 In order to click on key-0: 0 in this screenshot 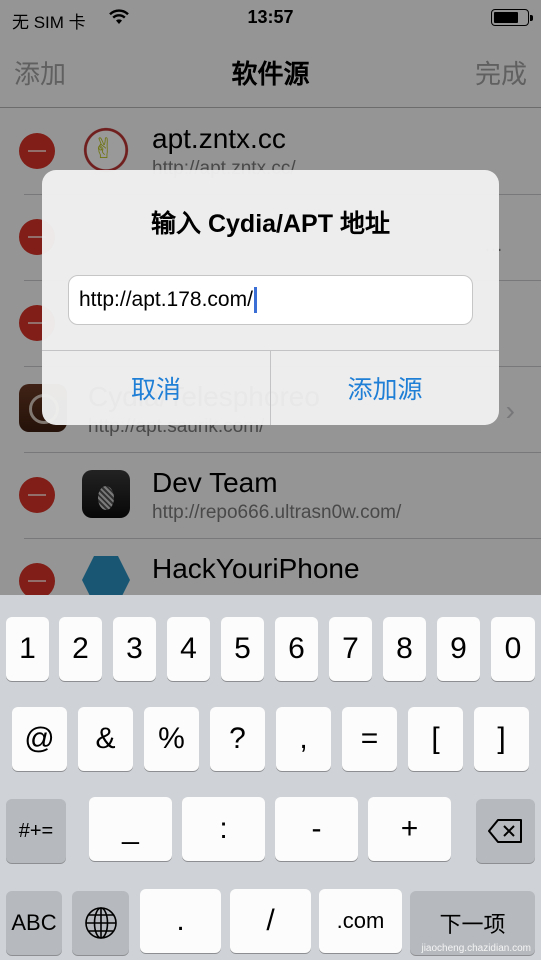, I will do `click(513, 649)`.